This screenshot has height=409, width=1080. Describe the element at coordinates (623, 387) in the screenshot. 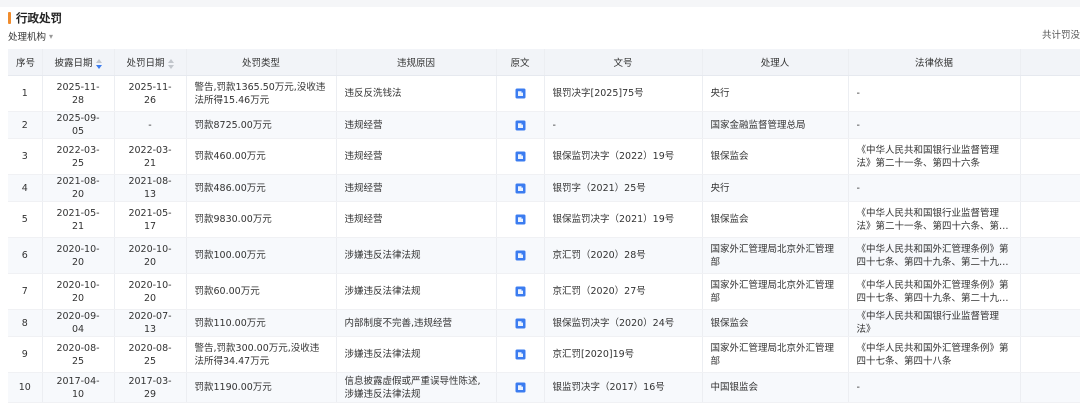

I see `doc-no-cell: 银监罚决字（2017）16号` at that location.